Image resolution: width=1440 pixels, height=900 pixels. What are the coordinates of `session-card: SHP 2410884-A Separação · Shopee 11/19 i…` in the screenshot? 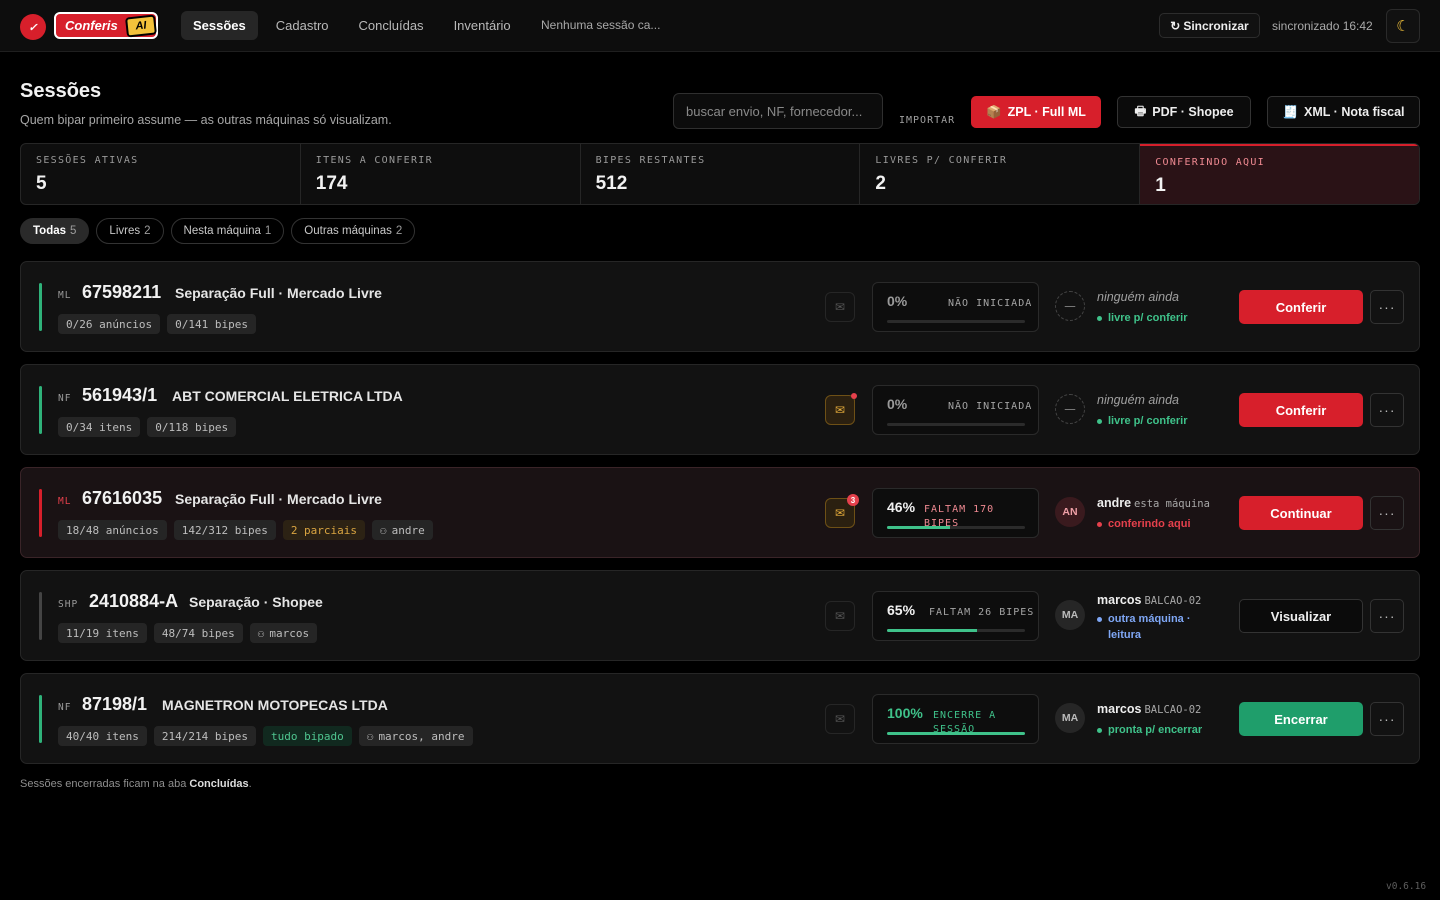 It's located at (720, 615).